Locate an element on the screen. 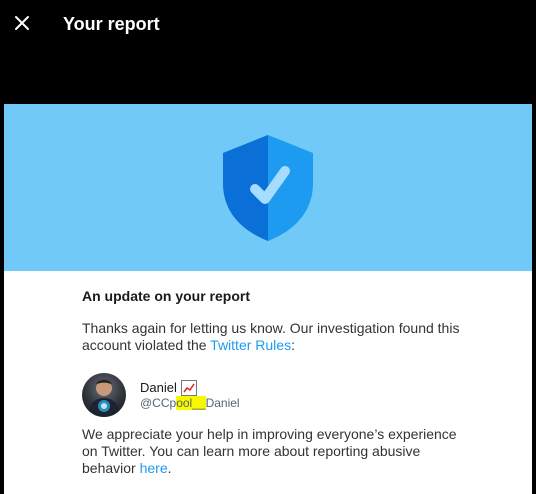 The height and width of the screenshot is (494, 536). avatar is located at coordinates (104, 395).